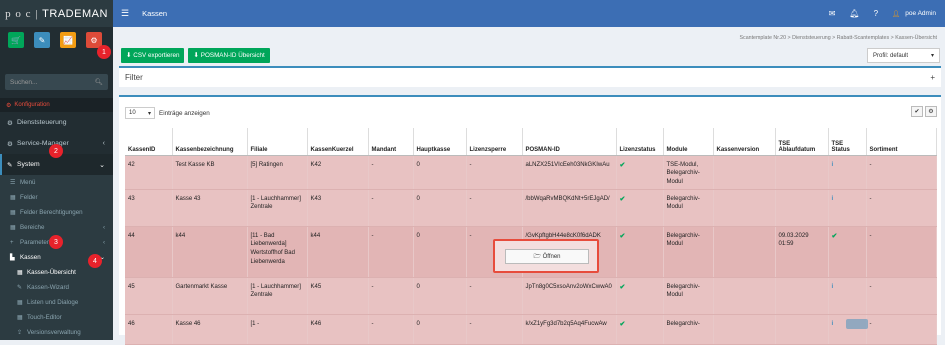 Image resolution: width=945 pixels, height=345 pixels. What do you see at coordinates (56, 47) in the screenshot?
I see `quick-actions: 🛒 ✎ 📈 ⚙` at bounding box center [56, 47].